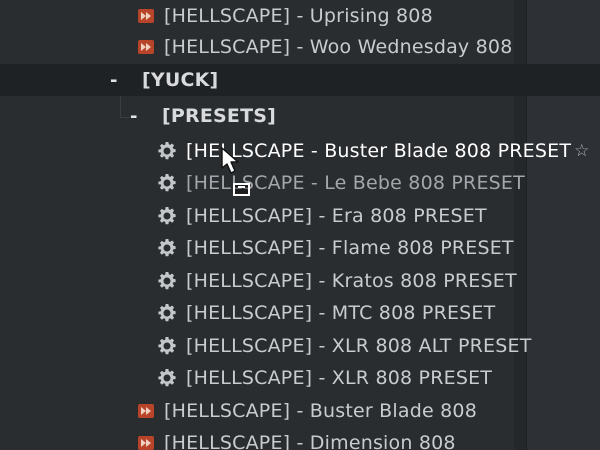 This screenshot has width=600, height=450. What do you see at coordinates (219, 116) in the screenshot?
I see `folder-label: [PRESETS]` at bounding box center [219, 116].